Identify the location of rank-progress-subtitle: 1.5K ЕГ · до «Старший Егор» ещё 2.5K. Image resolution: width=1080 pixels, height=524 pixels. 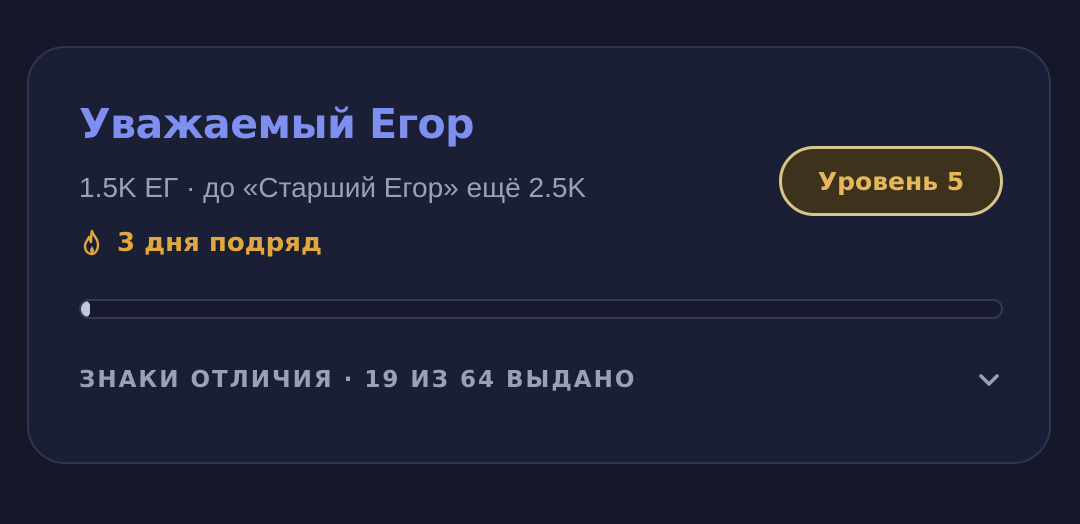
(333, 187).